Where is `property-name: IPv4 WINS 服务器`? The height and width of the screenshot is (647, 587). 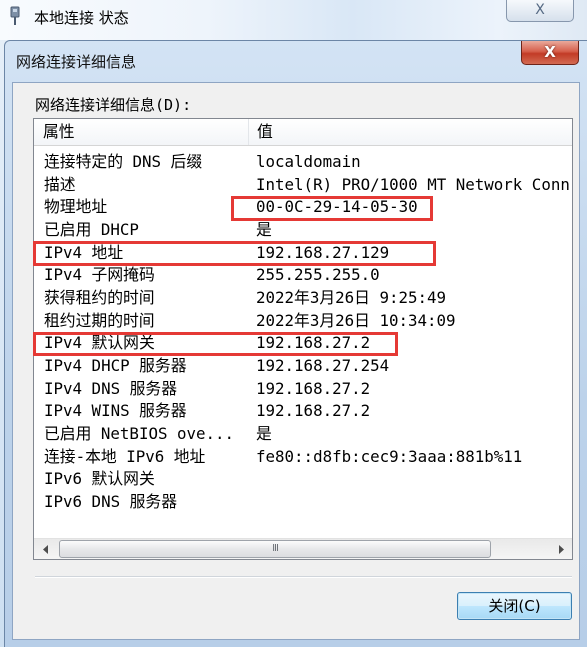 property-name: IPv4 WINS 服务器 is located at coordinates (115, 411).